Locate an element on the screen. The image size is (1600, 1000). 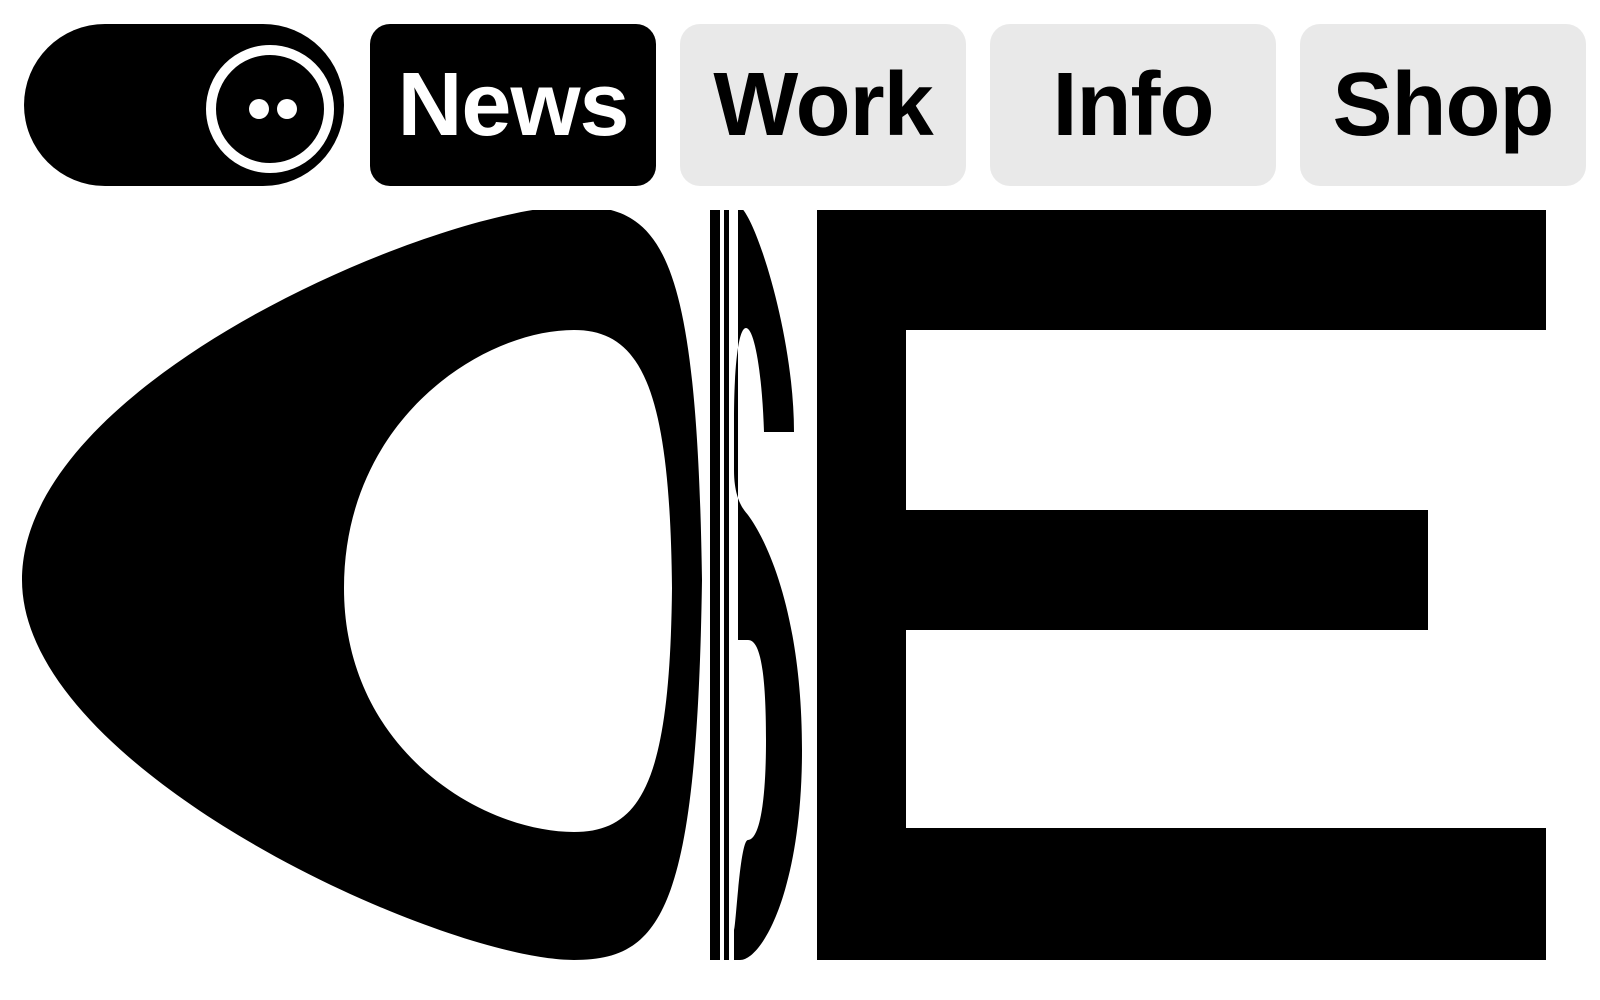
left-eye is located at coordinates (259, 109).